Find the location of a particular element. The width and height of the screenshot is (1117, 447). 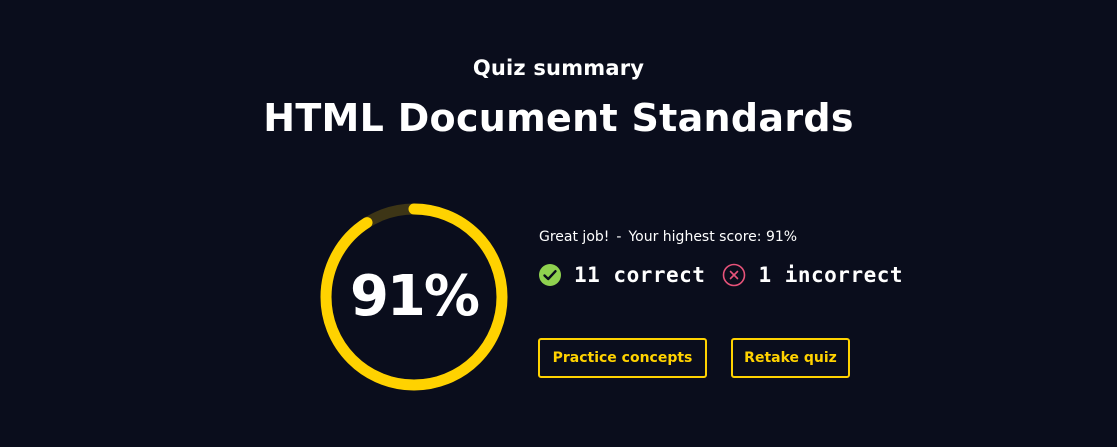

score-percent: 91% is located at coordinates (414, 296).